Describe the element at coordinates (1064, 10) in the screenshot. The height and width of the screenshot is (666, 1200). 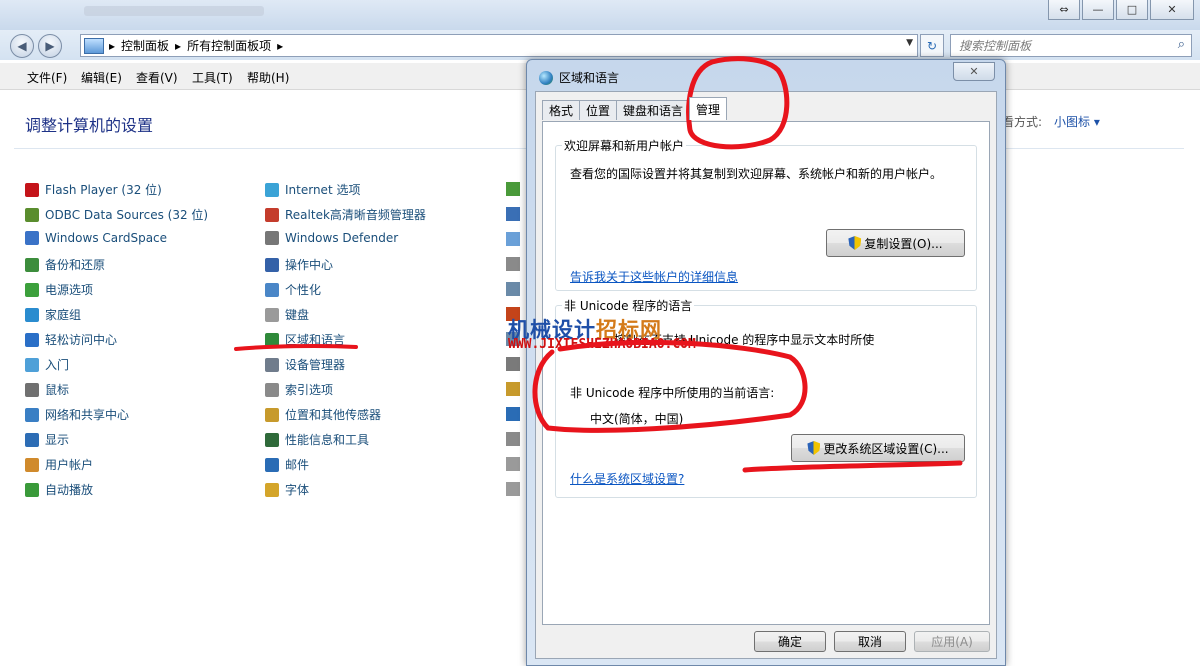
I see `restore-arrows-button: ⇔` at that location.